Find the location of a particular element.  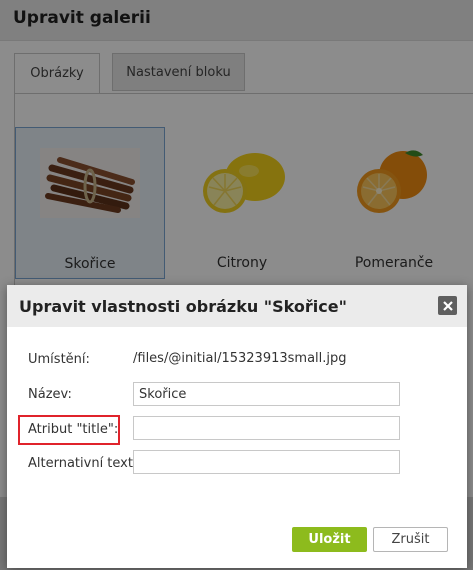

save-button: Uložit is located at coordinates (329, 539).